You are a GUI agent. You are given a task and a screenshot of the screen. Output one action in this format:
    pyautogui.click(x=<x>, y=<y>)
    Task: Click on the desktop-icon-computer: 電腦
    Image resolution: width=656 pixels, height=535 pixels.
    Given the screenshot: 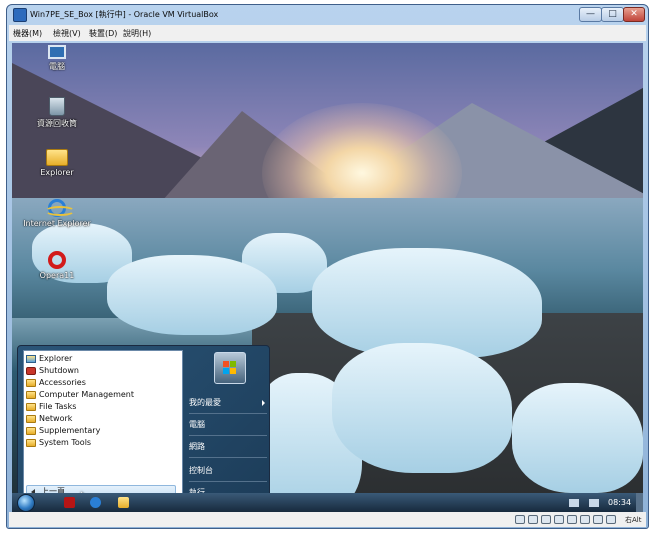 What is the action you would take?
    pyautogui.click(x=57, y=58)
    